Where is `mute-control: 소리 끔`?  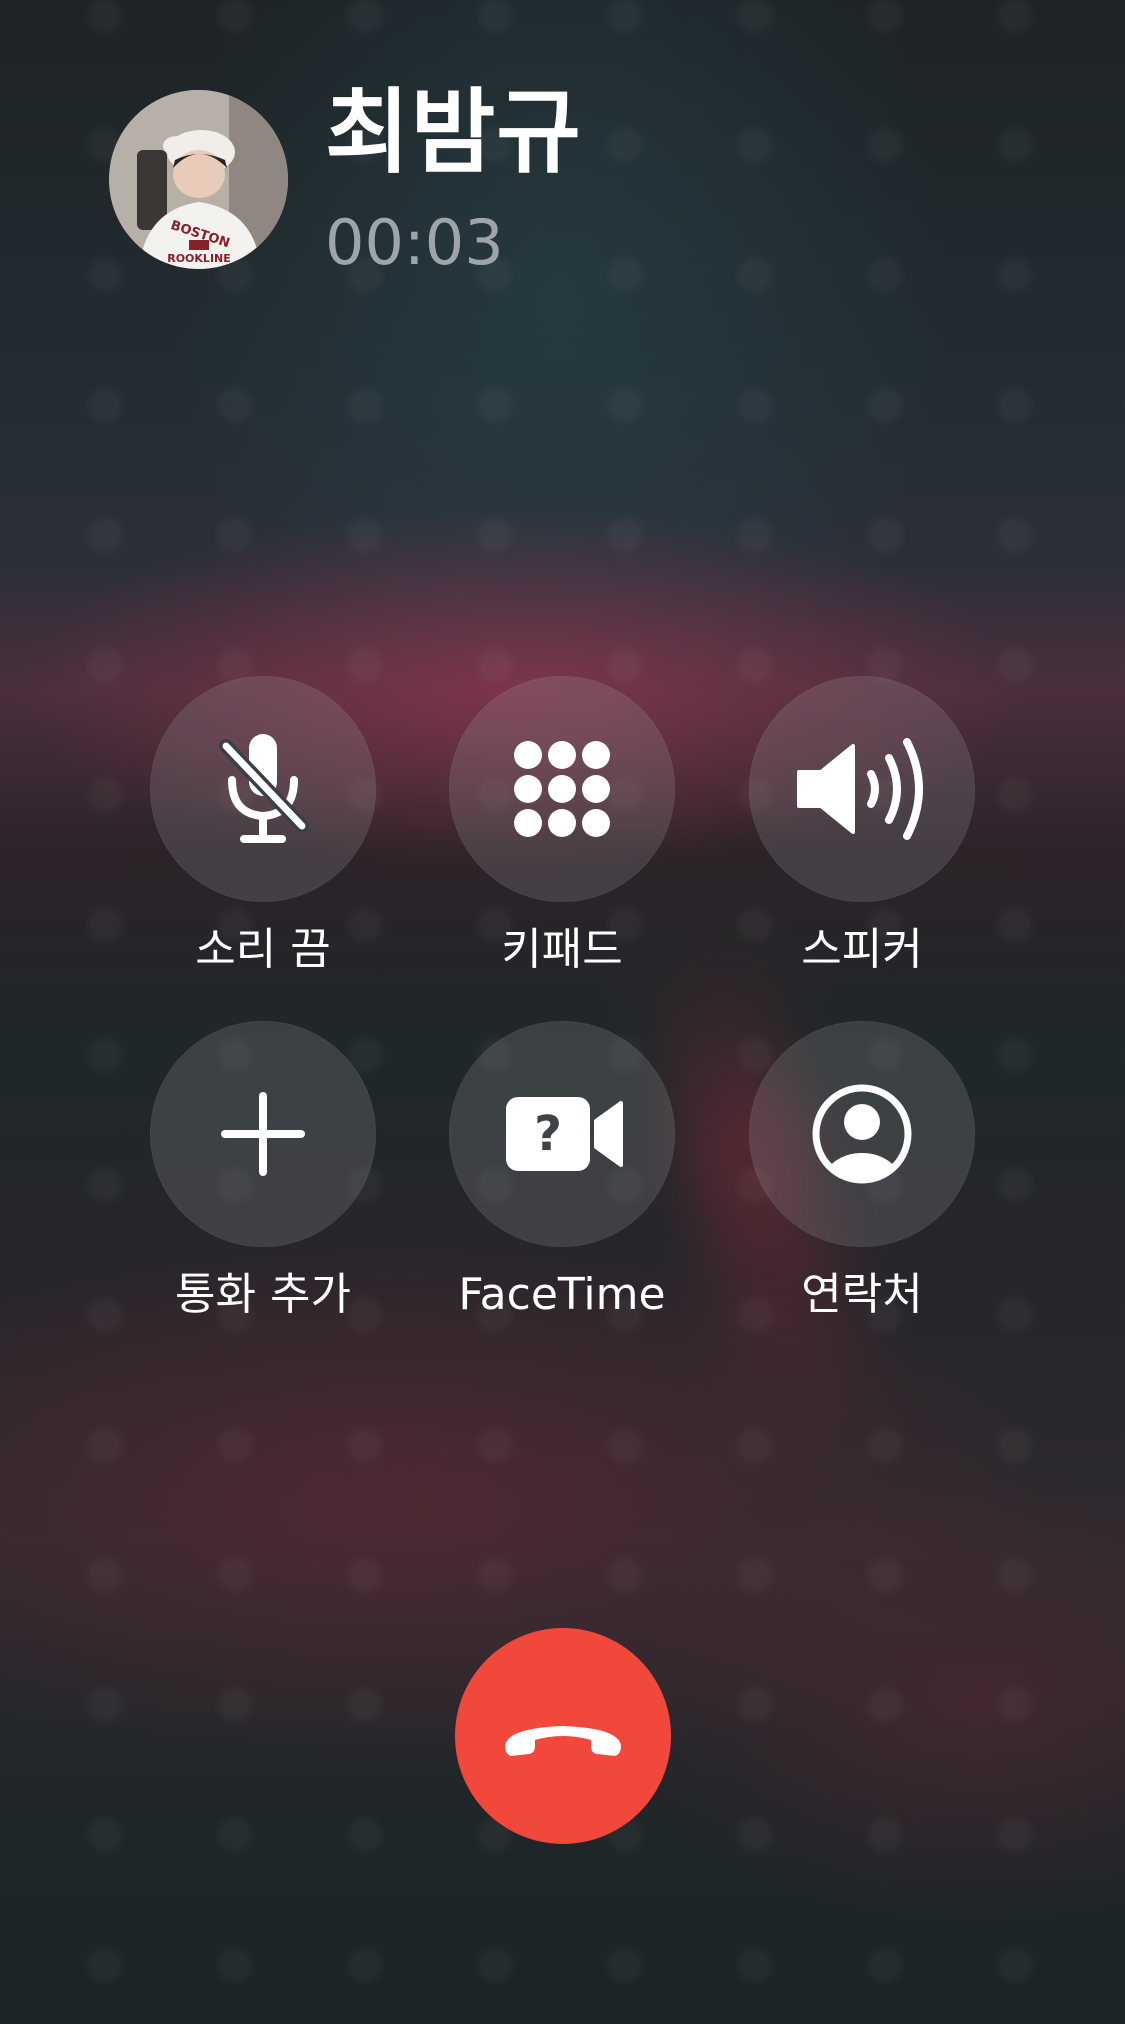
mute-control: 소리 끔 is located at coordinates (263, 841).